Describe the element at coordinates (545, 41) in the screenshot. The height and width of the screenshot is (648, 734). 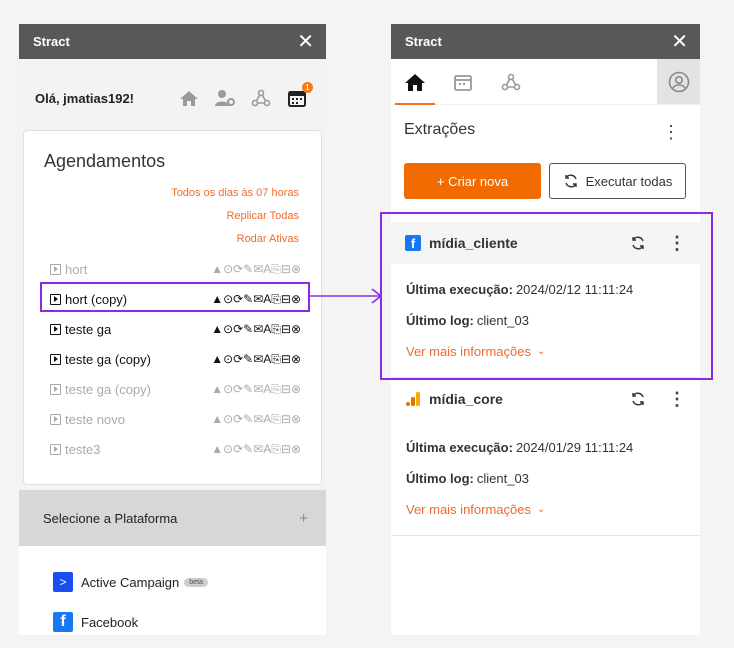
I see `right-header: Stract ✕` at that location.